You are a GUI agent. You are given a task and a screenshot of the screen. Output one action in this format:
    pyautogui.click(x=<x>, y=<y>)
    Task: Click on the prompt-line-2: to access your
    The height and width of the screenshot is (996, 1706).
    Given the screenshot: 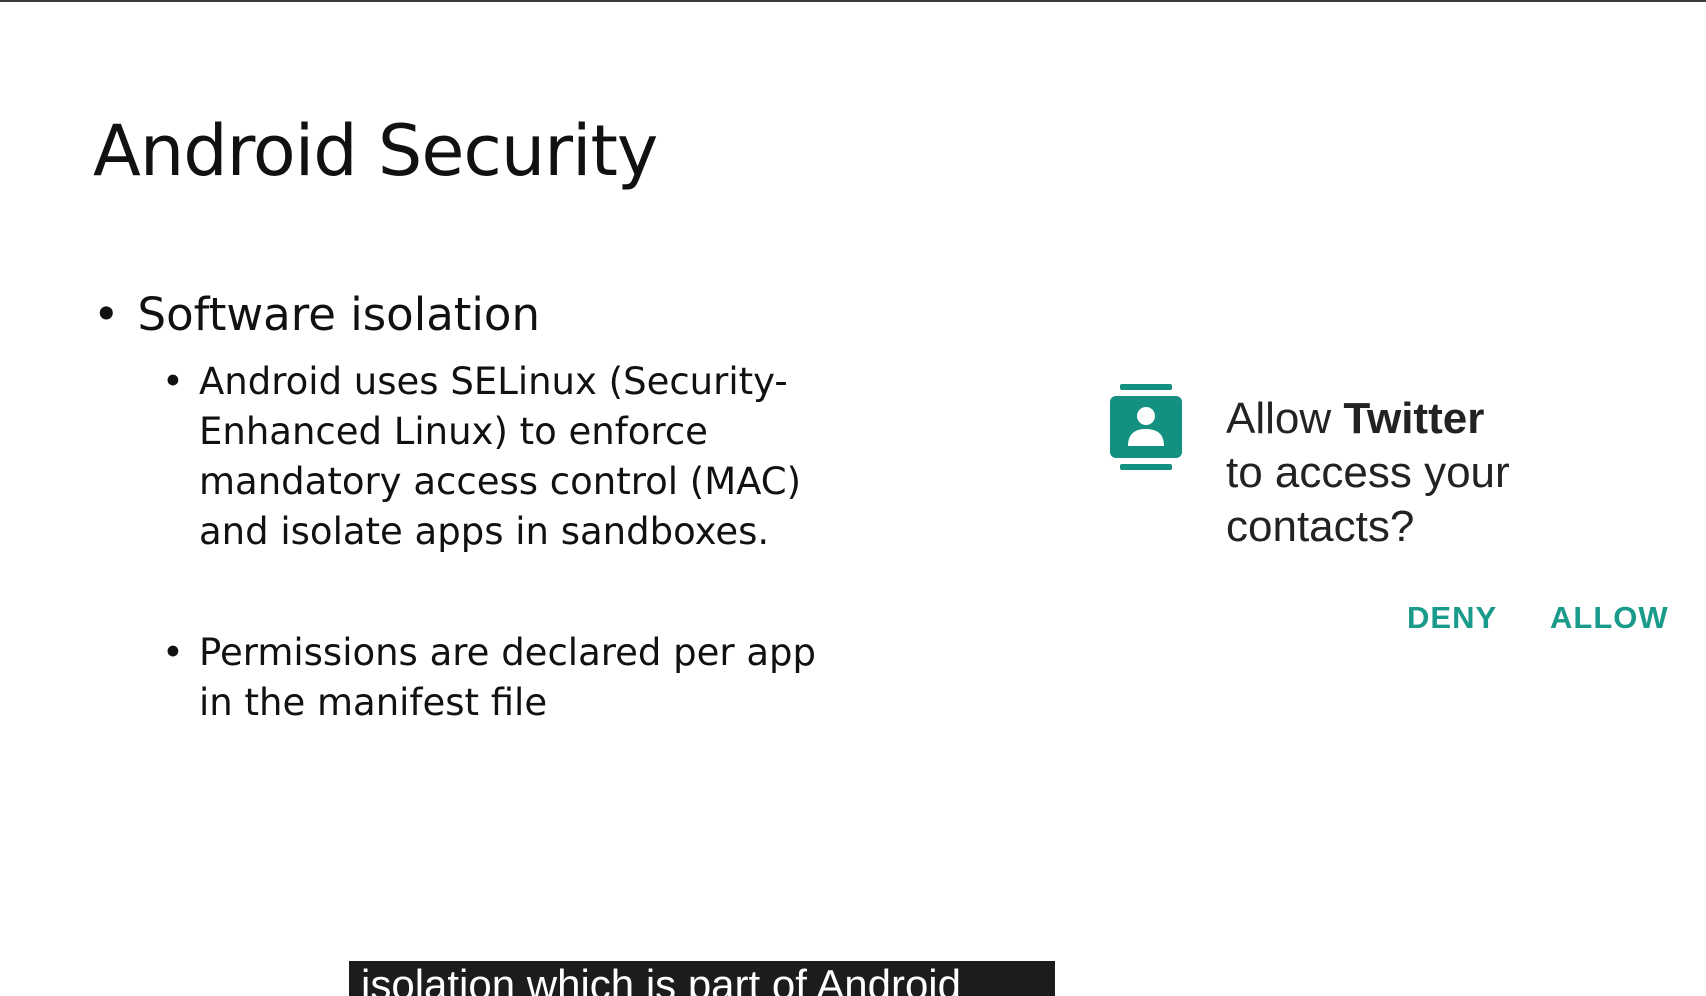 What is the action you would take?
    pyautogui.click(x=1368, y=472)
    